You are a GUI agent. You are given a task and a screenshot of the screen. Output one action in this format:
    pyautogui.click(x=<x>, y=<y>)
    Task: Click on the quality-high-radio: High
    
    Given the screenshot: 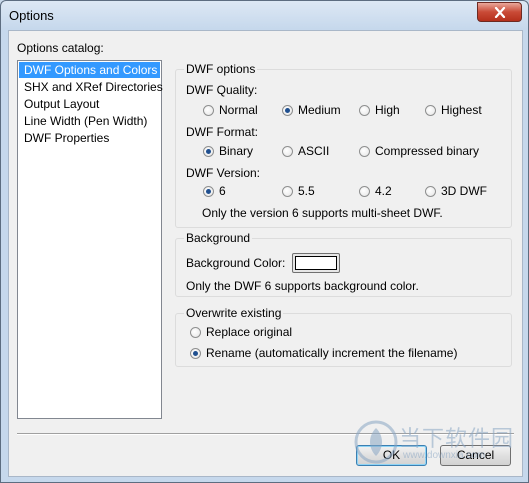 What is the action you would take?
    pyautogui.click(x=379, y=110)
    